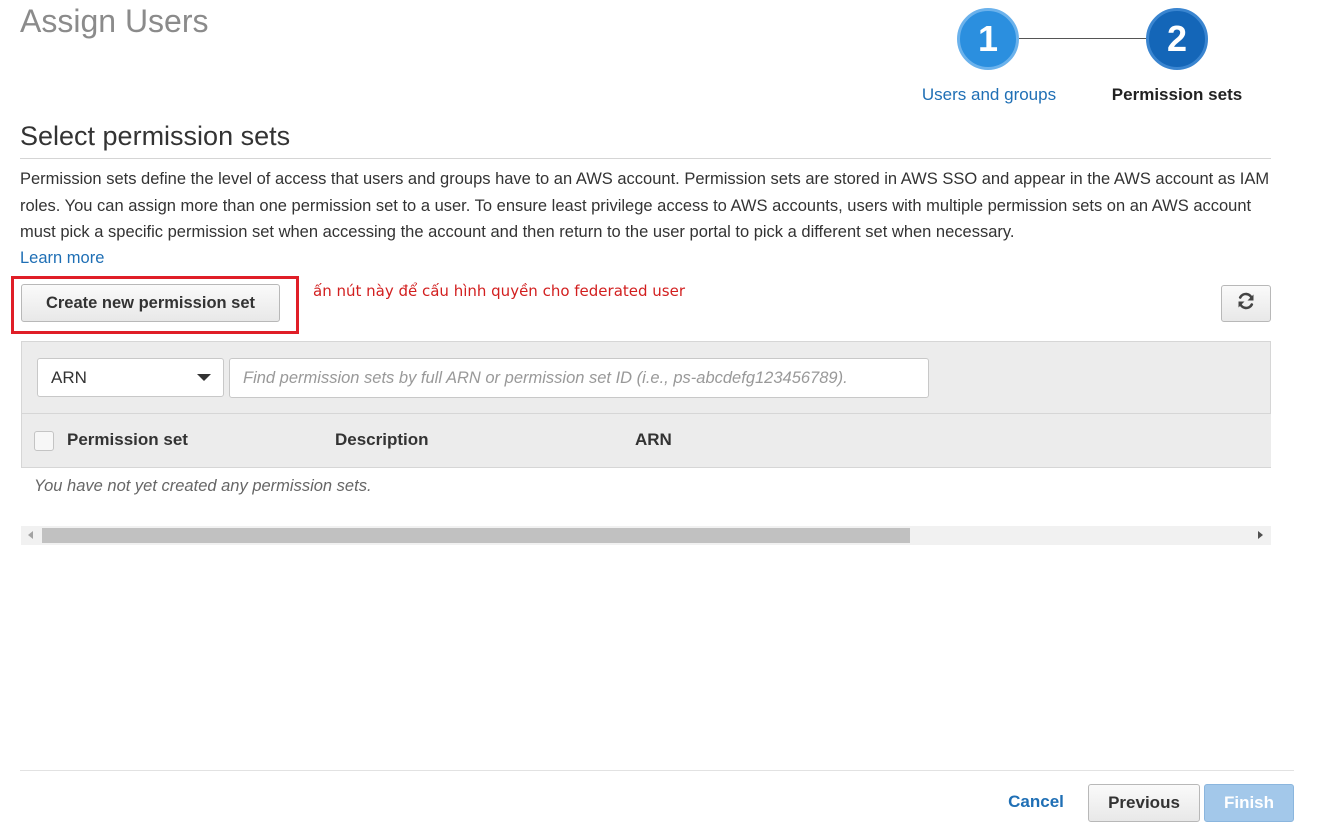  I want to click on step-1-label: Users and groups, so click(989, 95).